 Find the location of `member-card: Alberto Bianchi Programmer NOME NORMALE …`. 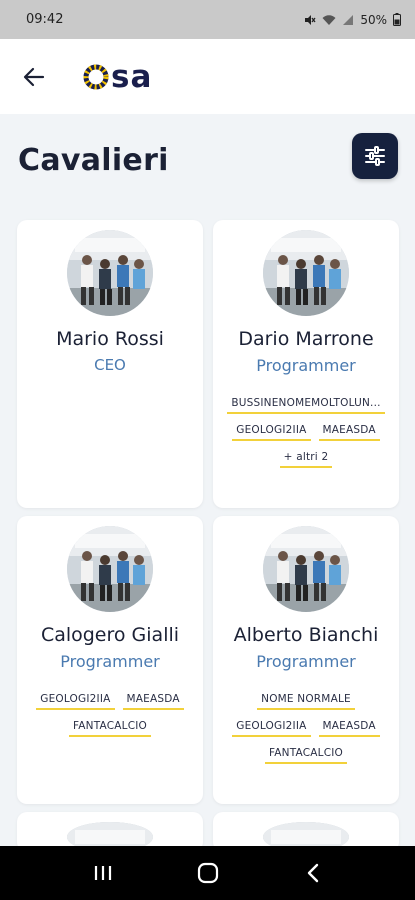

member-card: Alberto Bianchi Programmer NOME NORMALE … is located at coordinates (306, 660).